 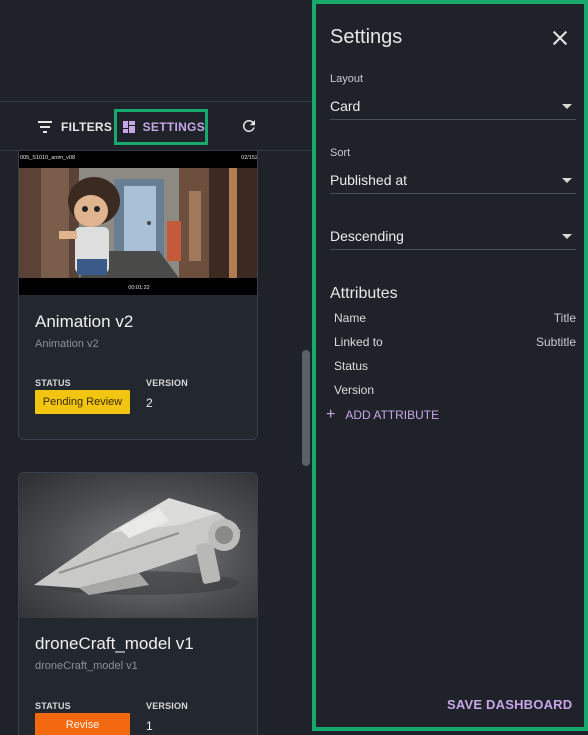 I want to click on attribute-role: Subtitle, so click(x=555, y=342).